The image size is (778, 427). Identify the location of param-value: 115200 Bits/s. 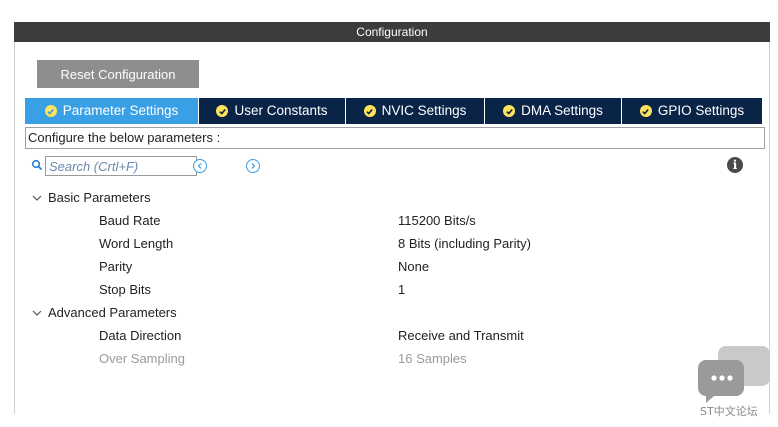
(437, 220).